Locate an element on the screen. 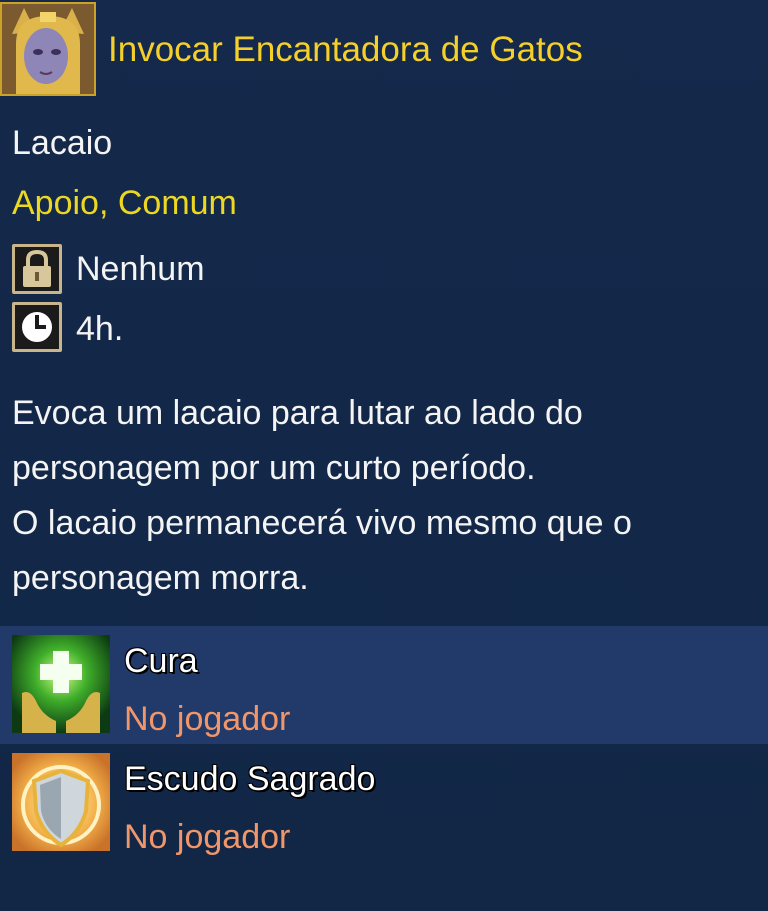 The image size is (768, 911). description-line: personagem morra. is located at coordinates (160, 578).